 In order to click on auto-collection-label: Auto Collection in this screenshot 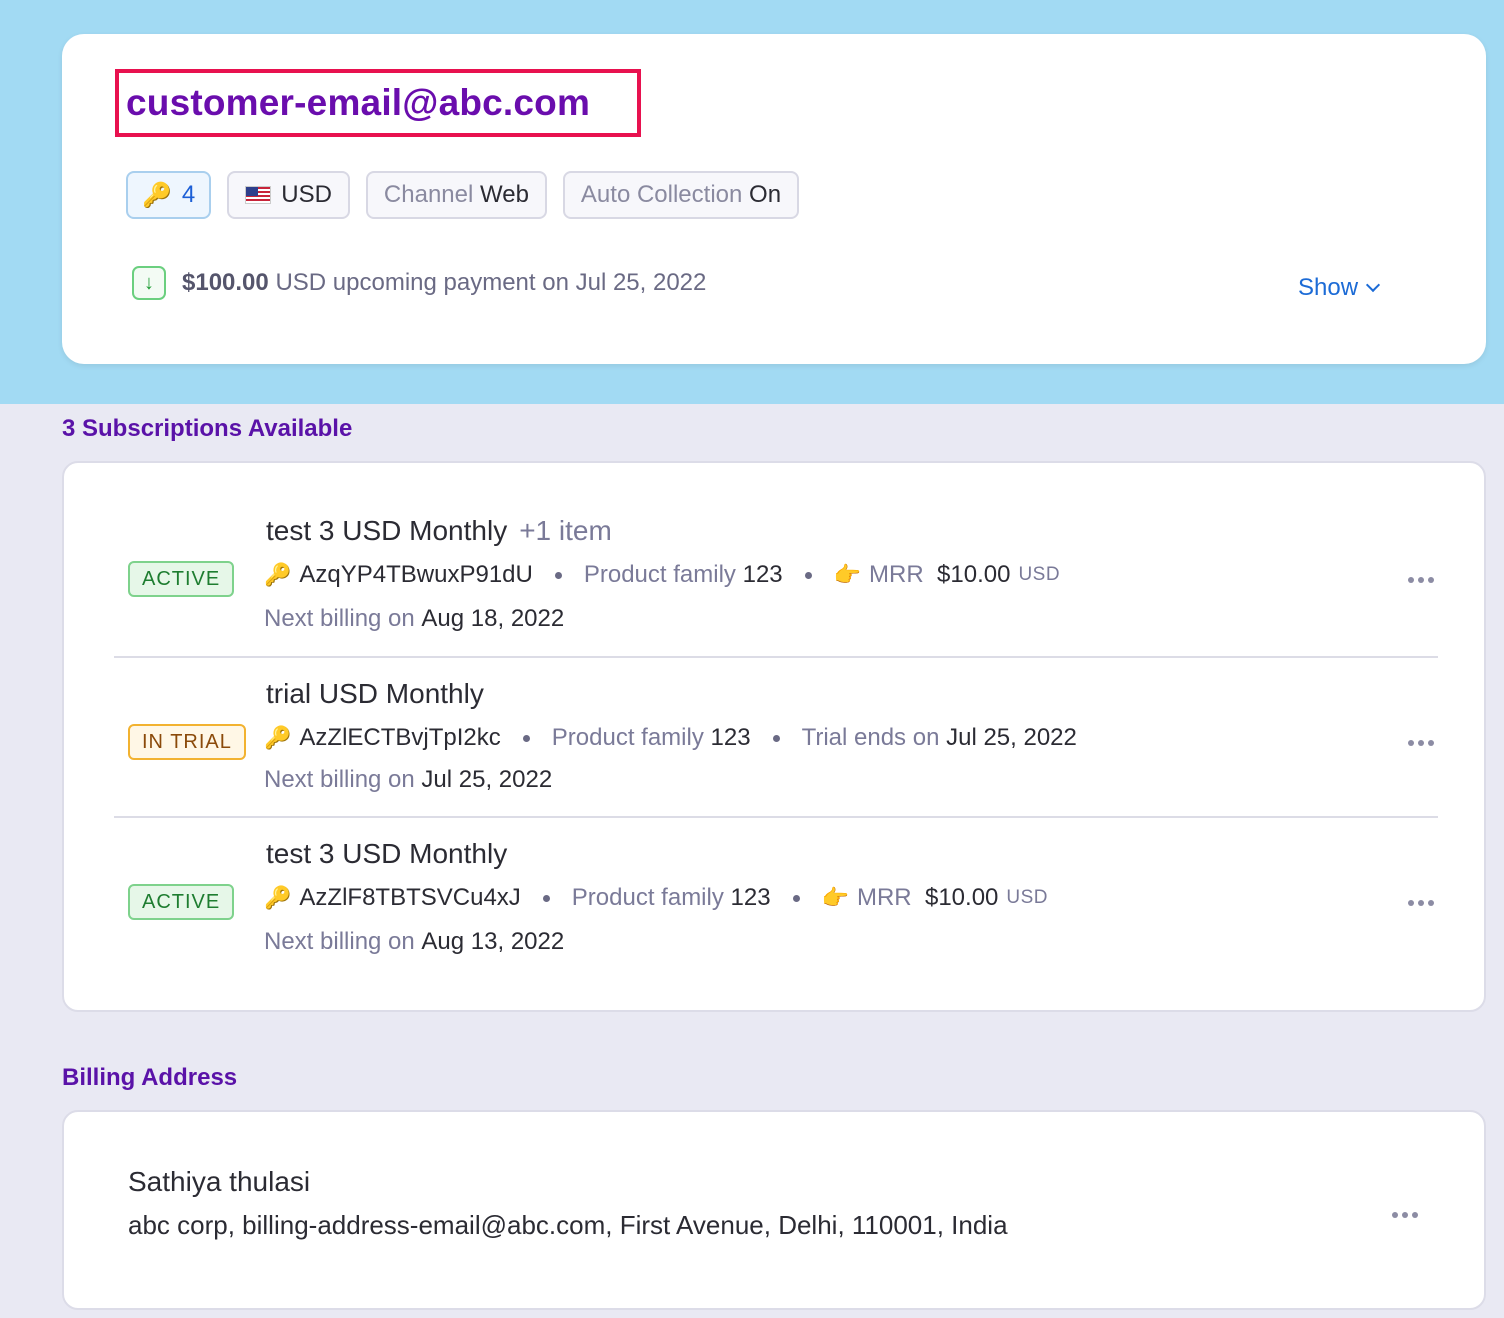, I will do `click(661, 194)`.